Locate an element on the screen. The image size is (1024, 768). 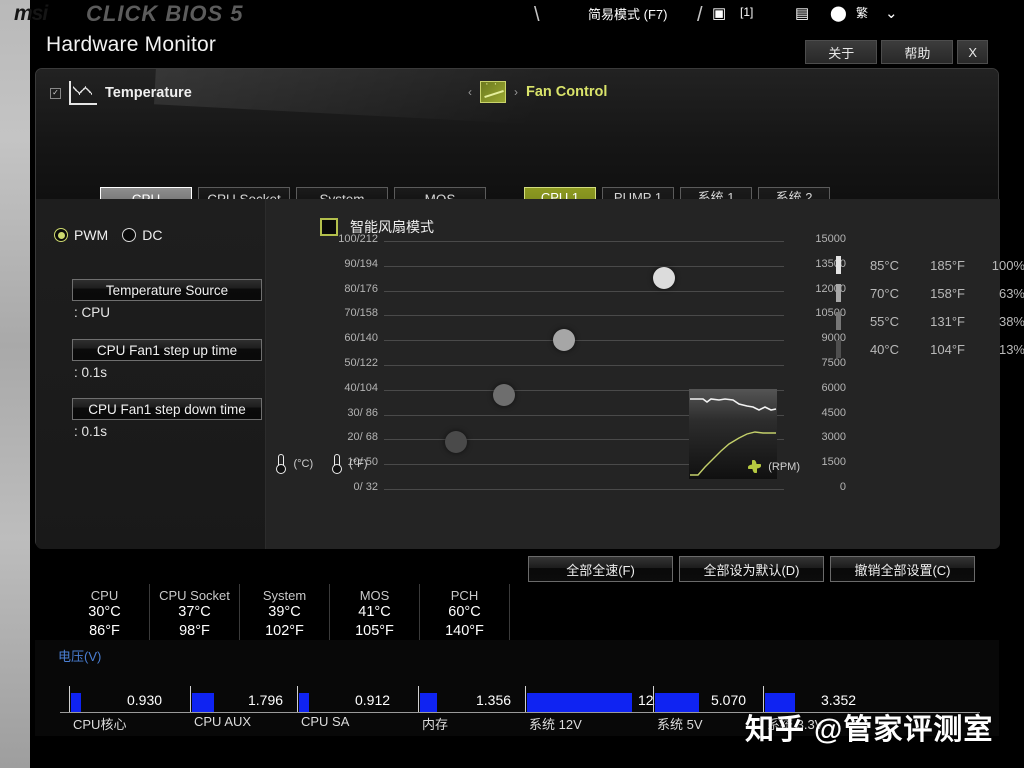
titlebar-button-group: 关于 帮助 X is located at coordinates (896, 52).